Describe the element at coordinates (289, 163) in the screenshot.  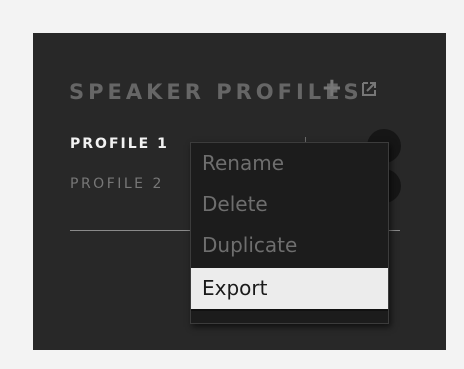
I see `menu-item-rename: Rename` at that location.